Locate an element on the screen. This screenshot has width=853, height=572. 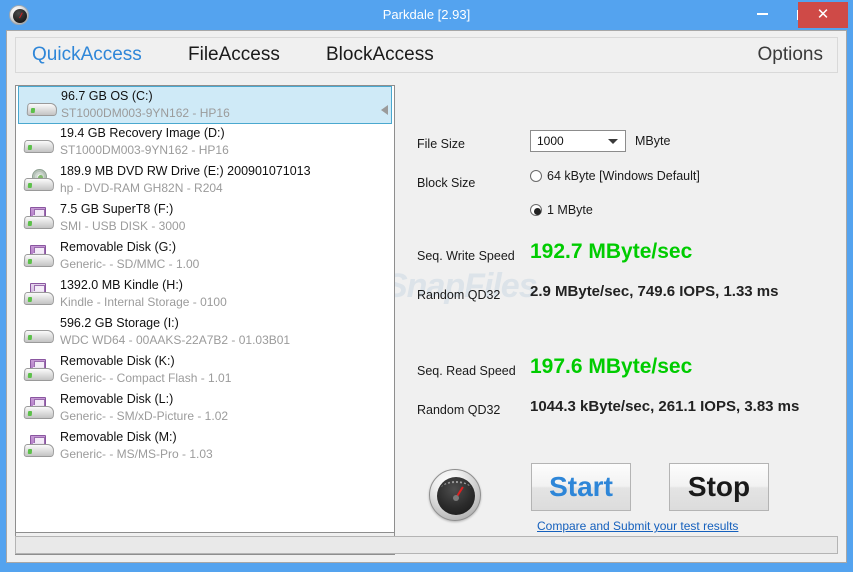
radio-icon is located at coordinates (536, 176).